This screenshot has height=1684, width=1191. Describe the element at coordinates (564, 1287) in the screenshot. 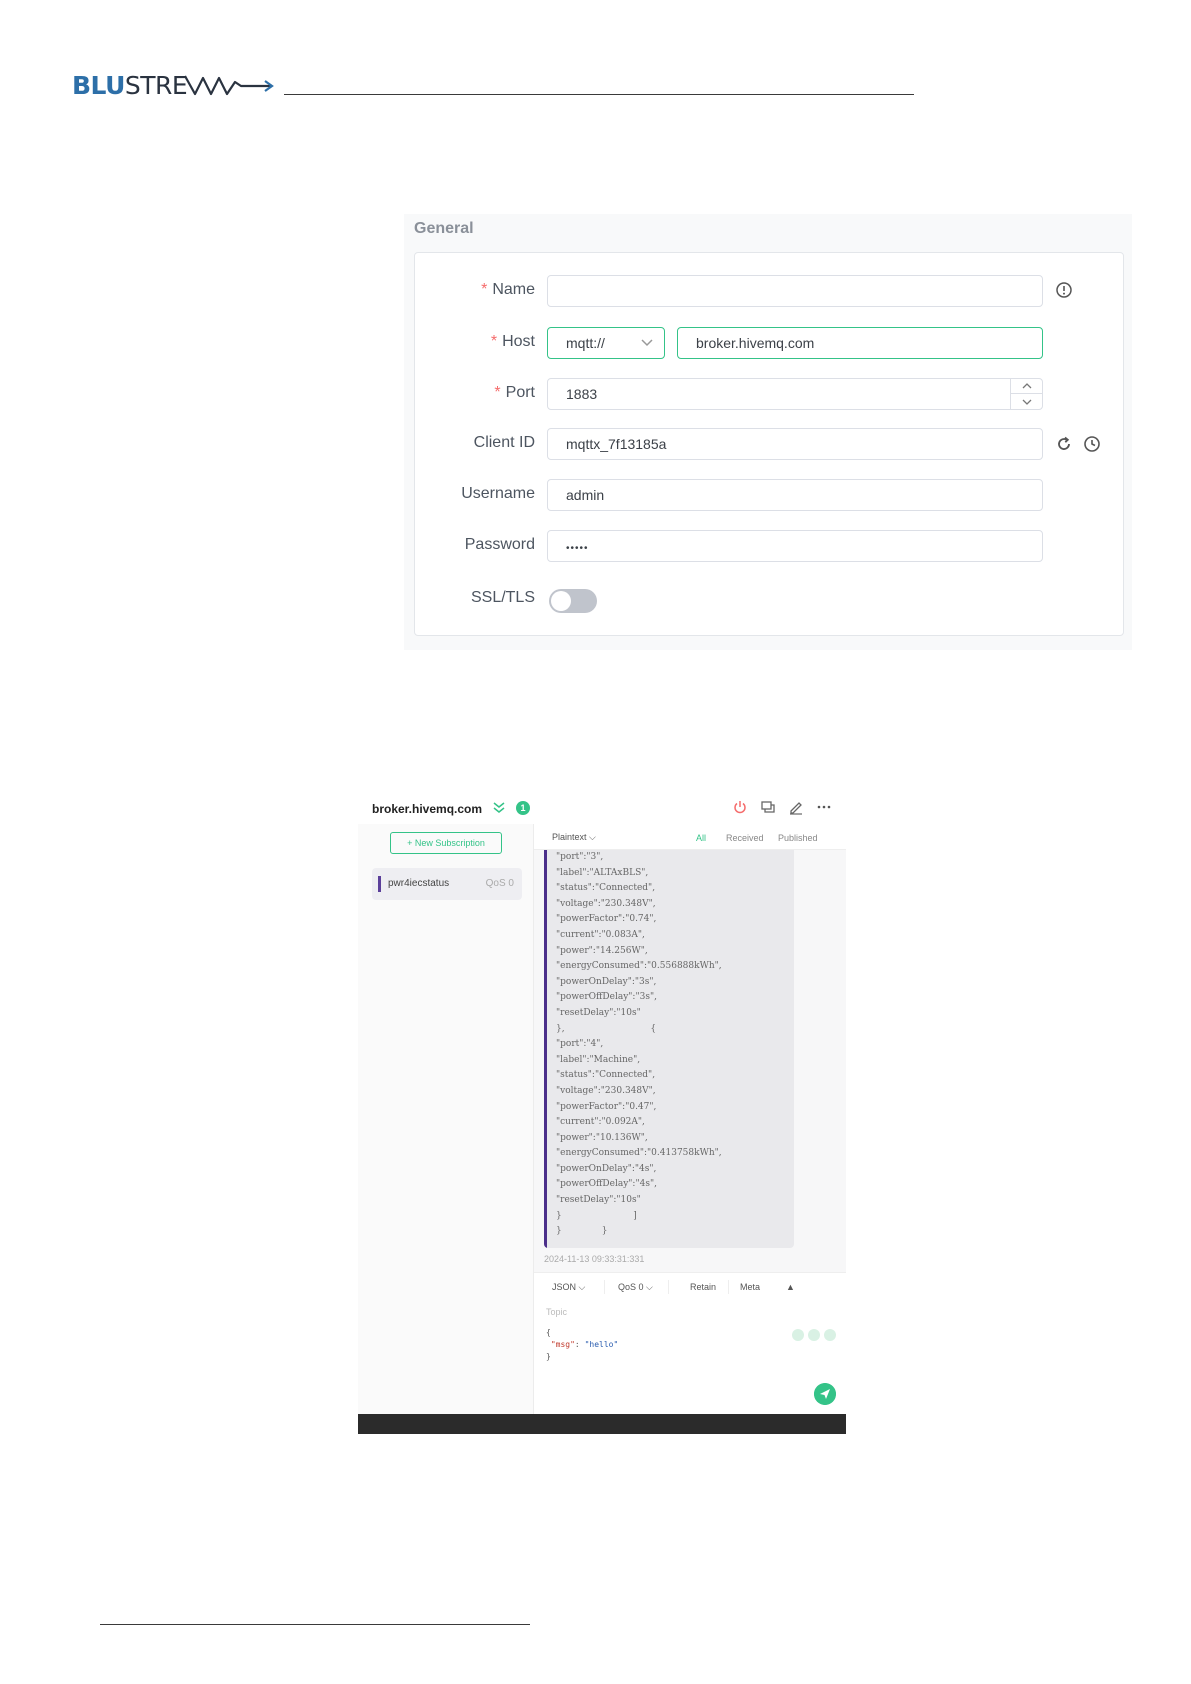

I see `publish-format-value: JSON` at that location.